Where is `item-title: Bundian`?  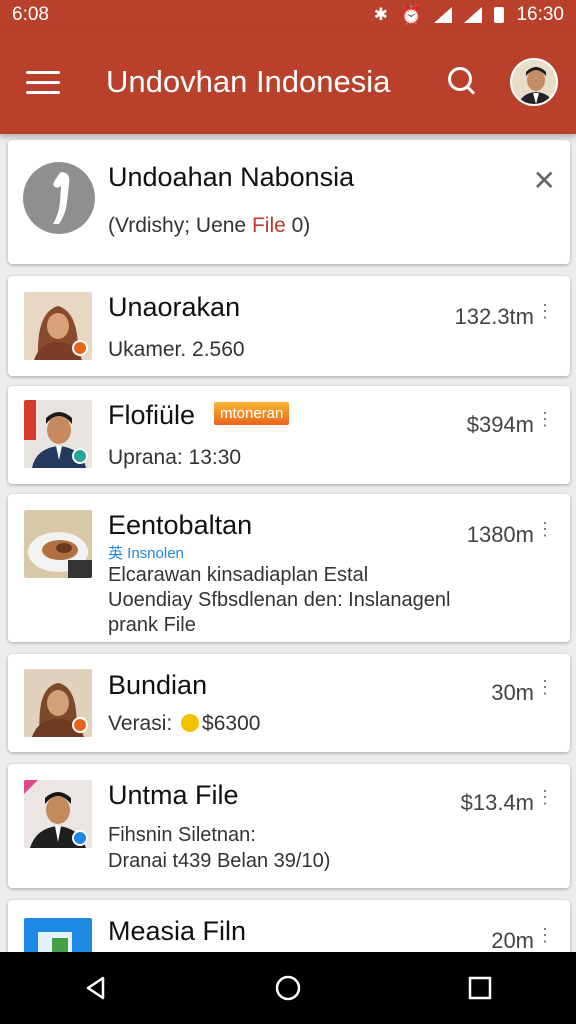 item-title: Bundian is located at coordinates (158, 685).